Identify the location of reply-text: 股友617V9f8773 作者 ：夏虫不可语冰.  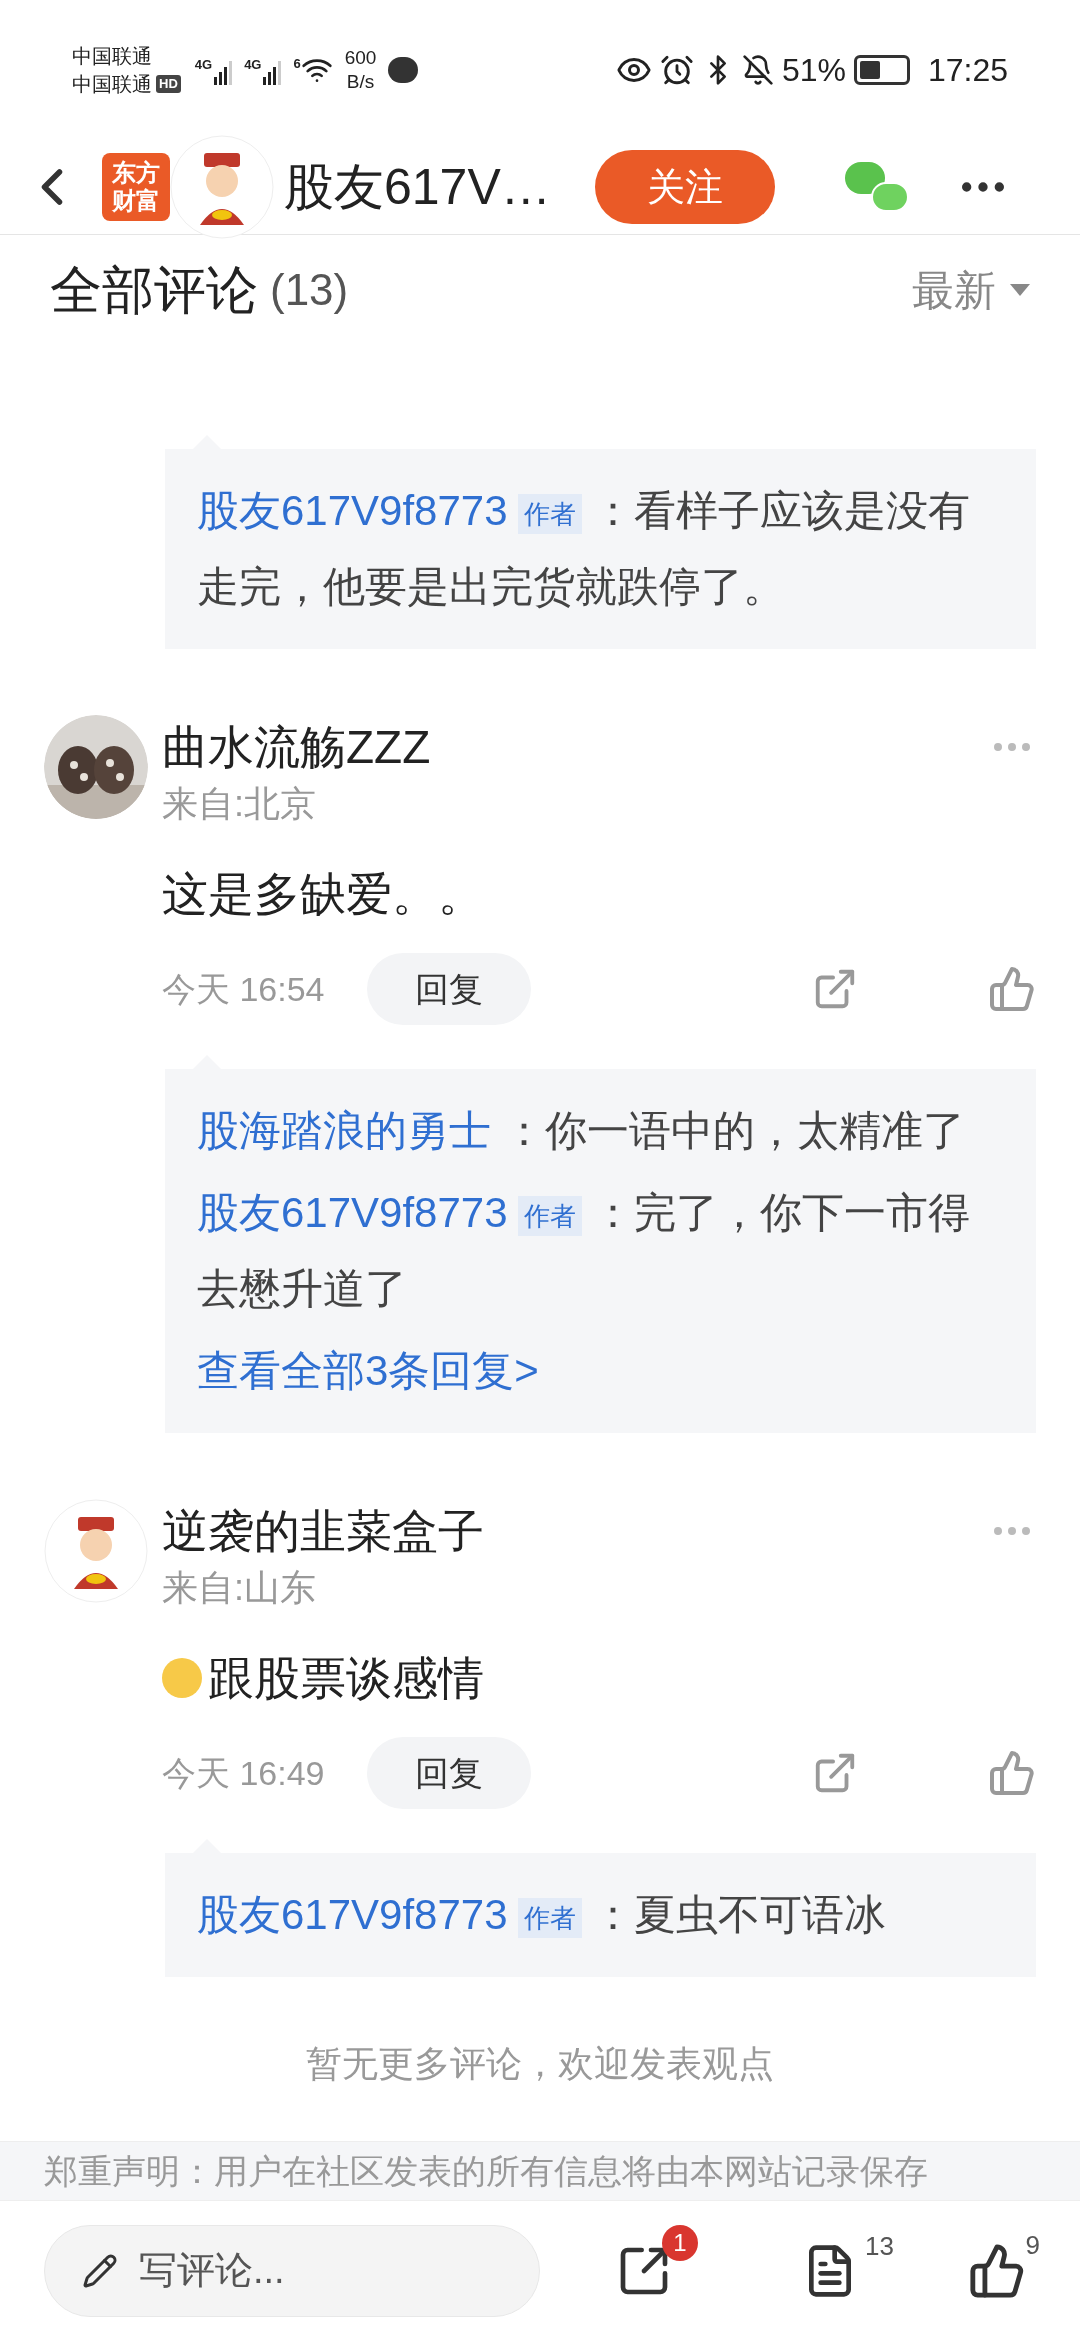
(542, 1915).